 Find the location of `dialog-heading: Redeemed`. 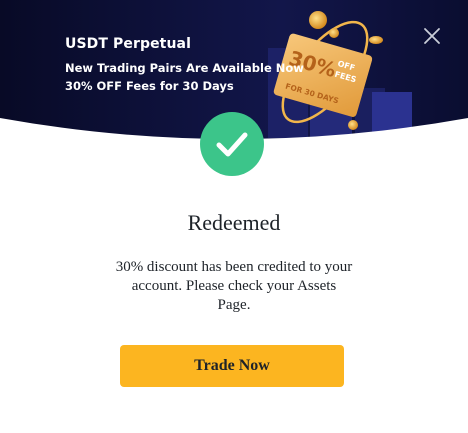

dialog-heading: Redeemed is located at coordinates (234, 222).